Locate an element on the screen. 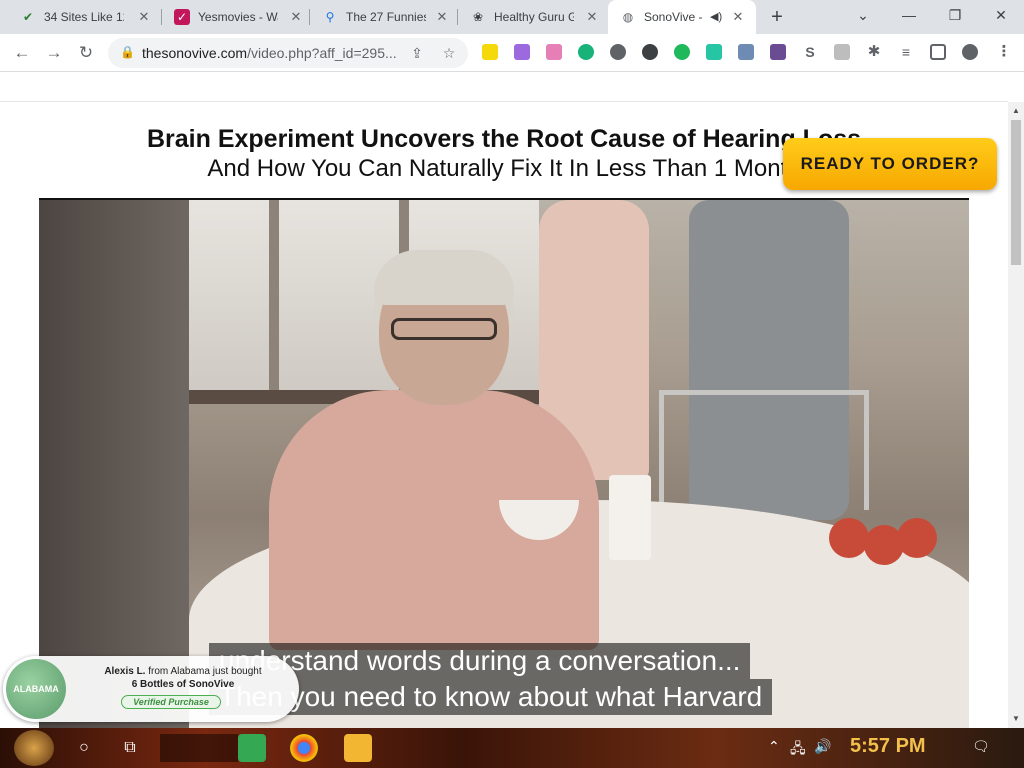 This screenshot has height=768, width=1024. sheets-app-icon is located at coordinates (252, 748).